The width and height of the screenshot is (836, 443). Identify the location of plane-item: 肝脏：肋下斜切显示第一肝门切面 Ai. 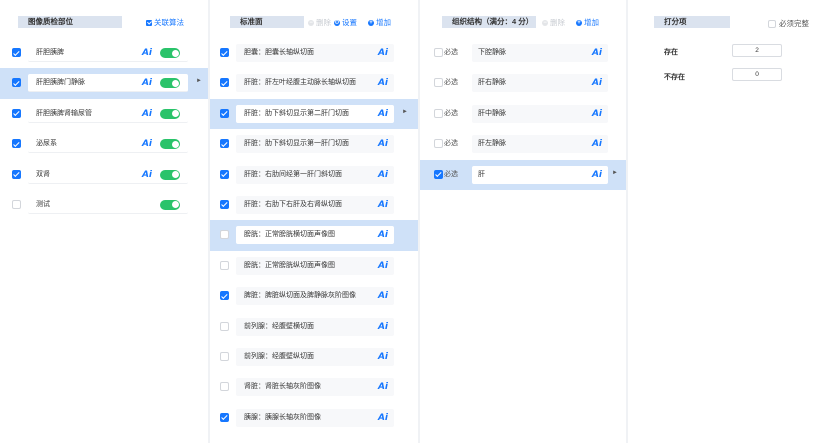
(315, 144).